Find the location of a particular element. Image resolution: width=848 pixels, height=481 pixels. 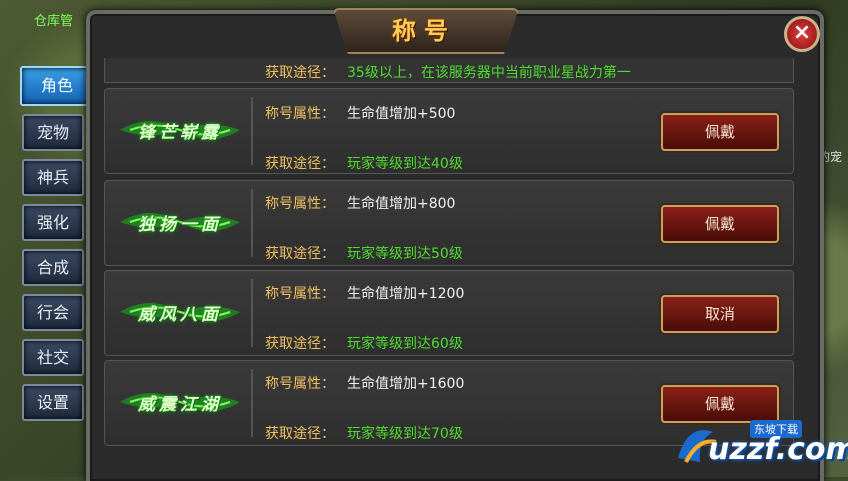

title-name: 威风八面 is located at coordinates (180, 314).